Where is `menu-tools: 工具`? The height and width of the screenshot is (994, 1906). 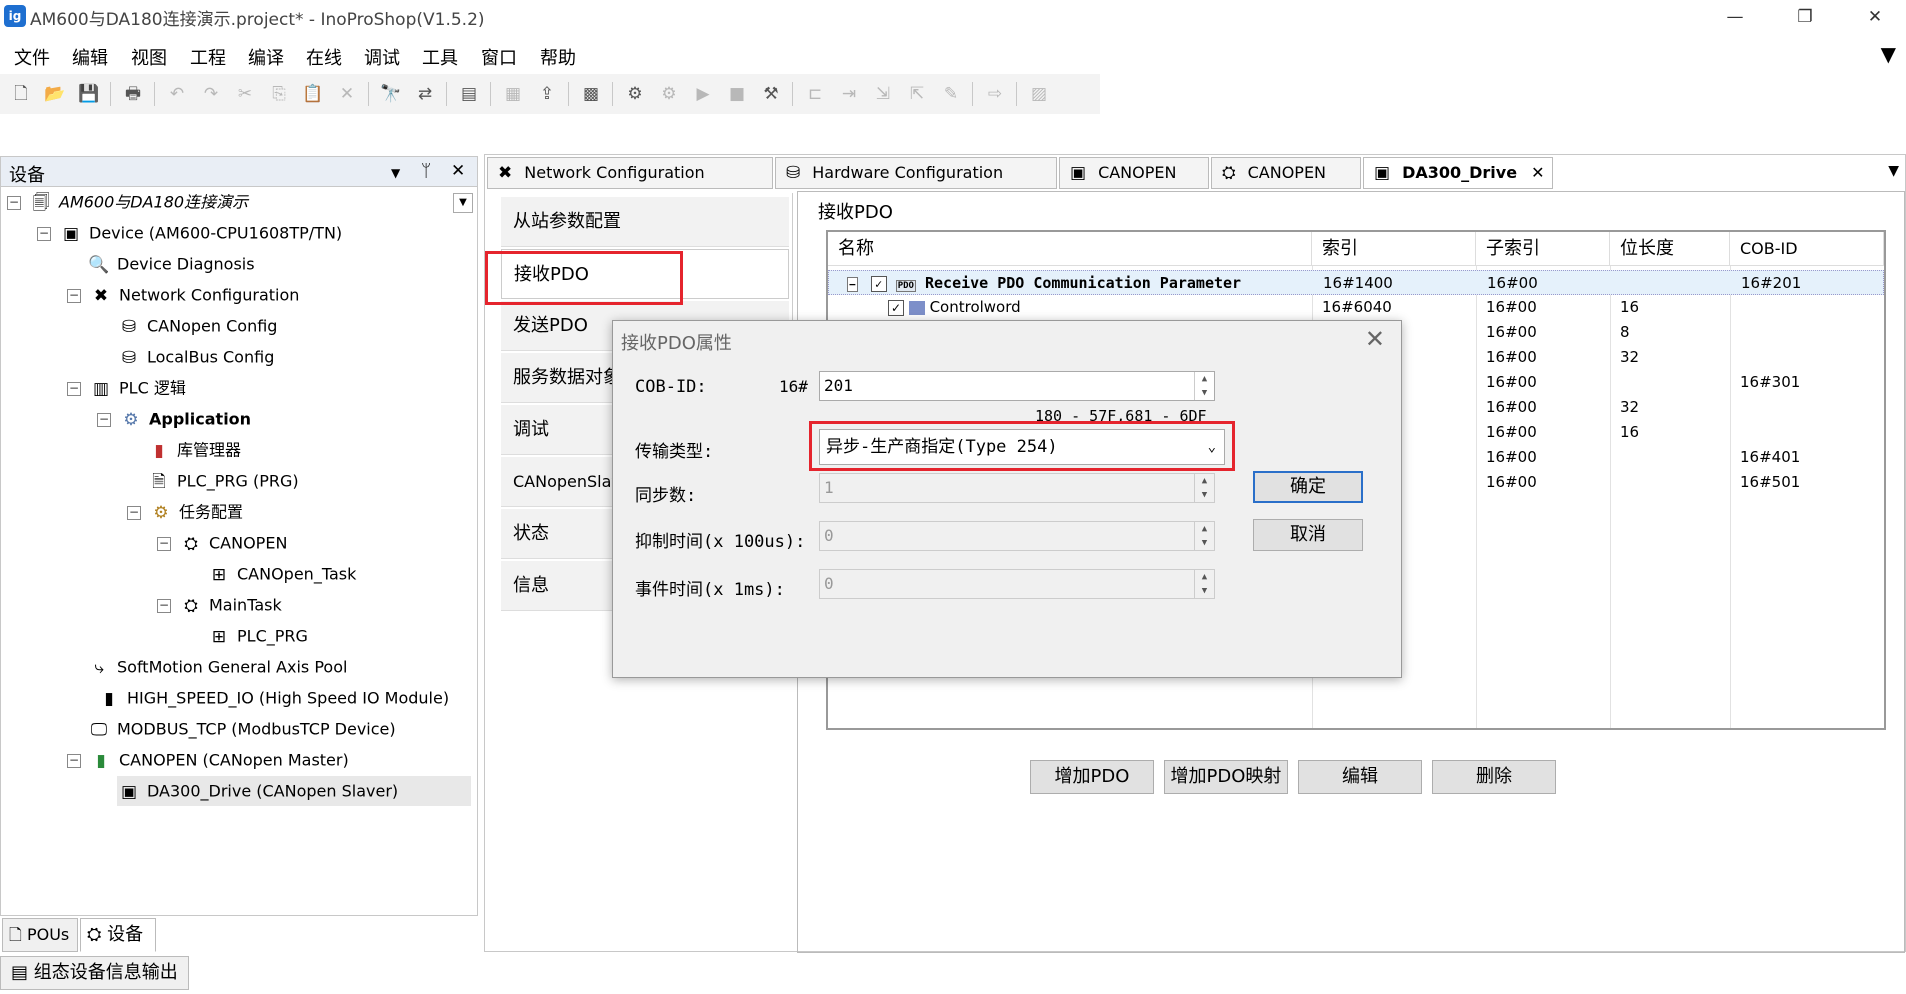
menu-tools: 工具 is located at coordinates (440, 57).